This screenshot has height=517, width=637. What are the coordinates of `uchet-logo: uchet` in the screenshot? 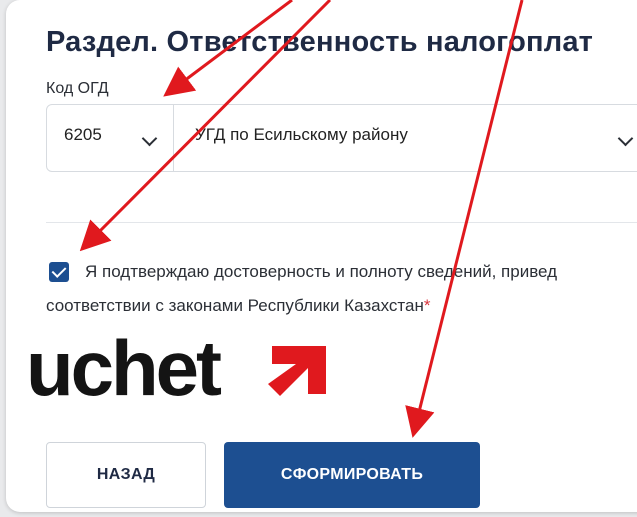 It's located at (186, 368).